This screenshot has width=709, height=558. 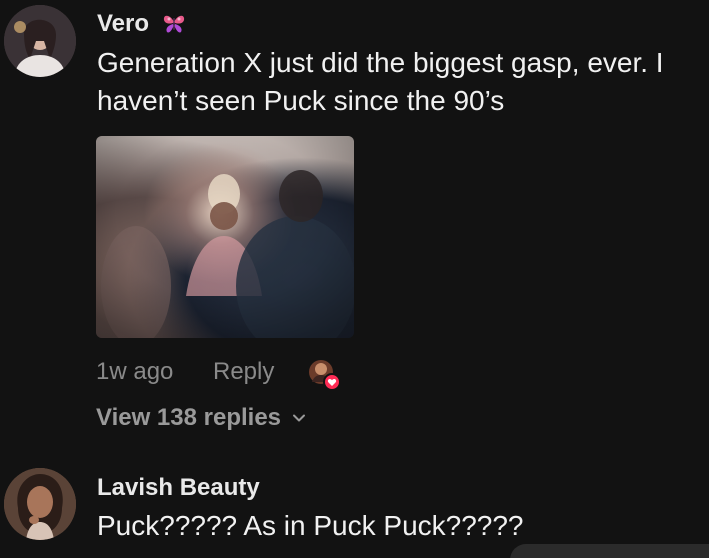 I want to click on reply-button: Reply, so click(x=243, y=372).